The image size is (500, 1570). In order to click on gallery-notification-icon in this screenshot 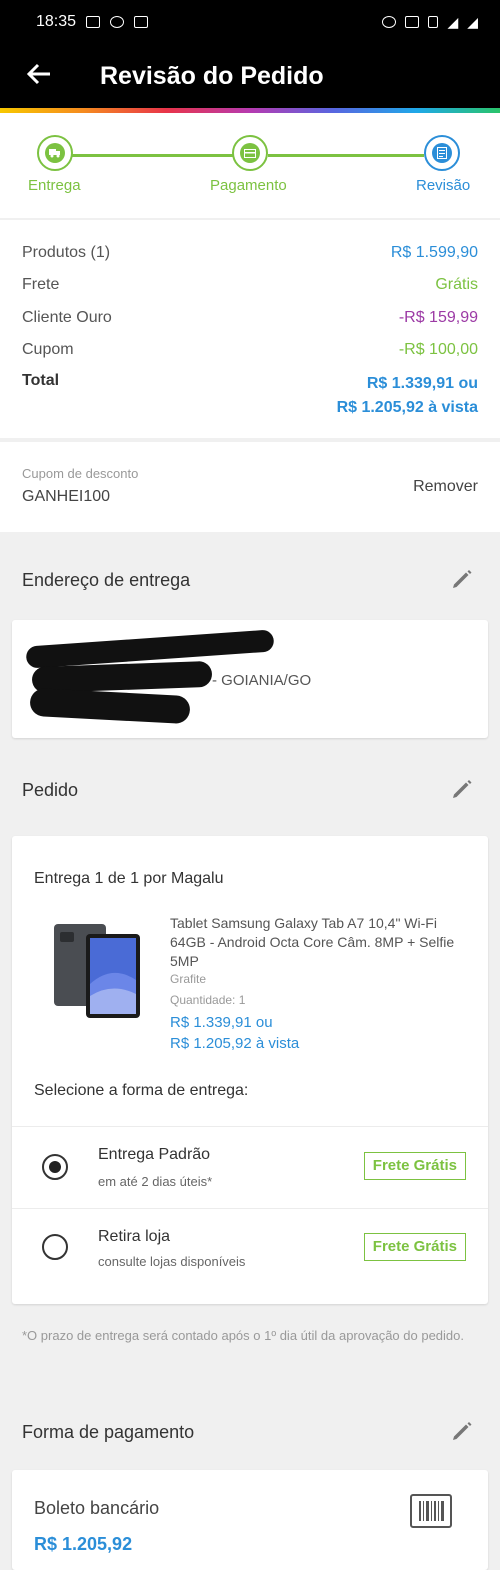, I will do `click(93, 22)`.